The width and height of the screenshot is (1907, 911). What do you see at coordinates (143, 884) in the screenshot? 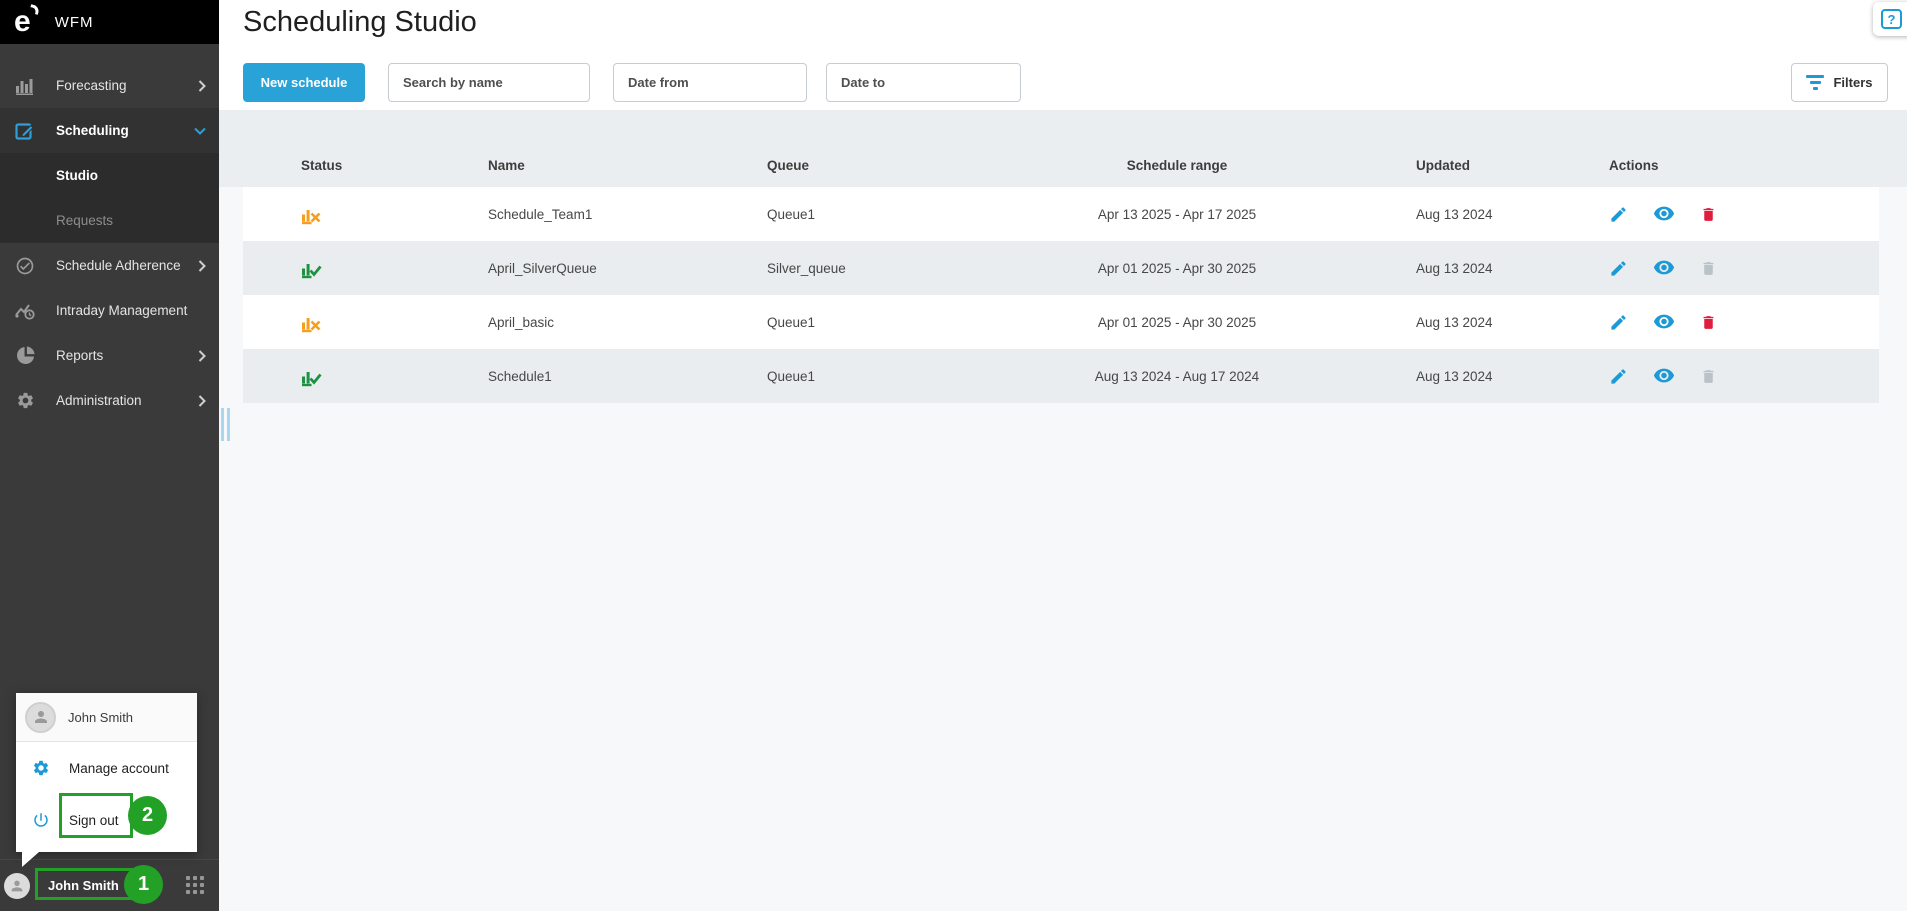
I see `annotation-step-1: 1` at bounding box center [143, 884].